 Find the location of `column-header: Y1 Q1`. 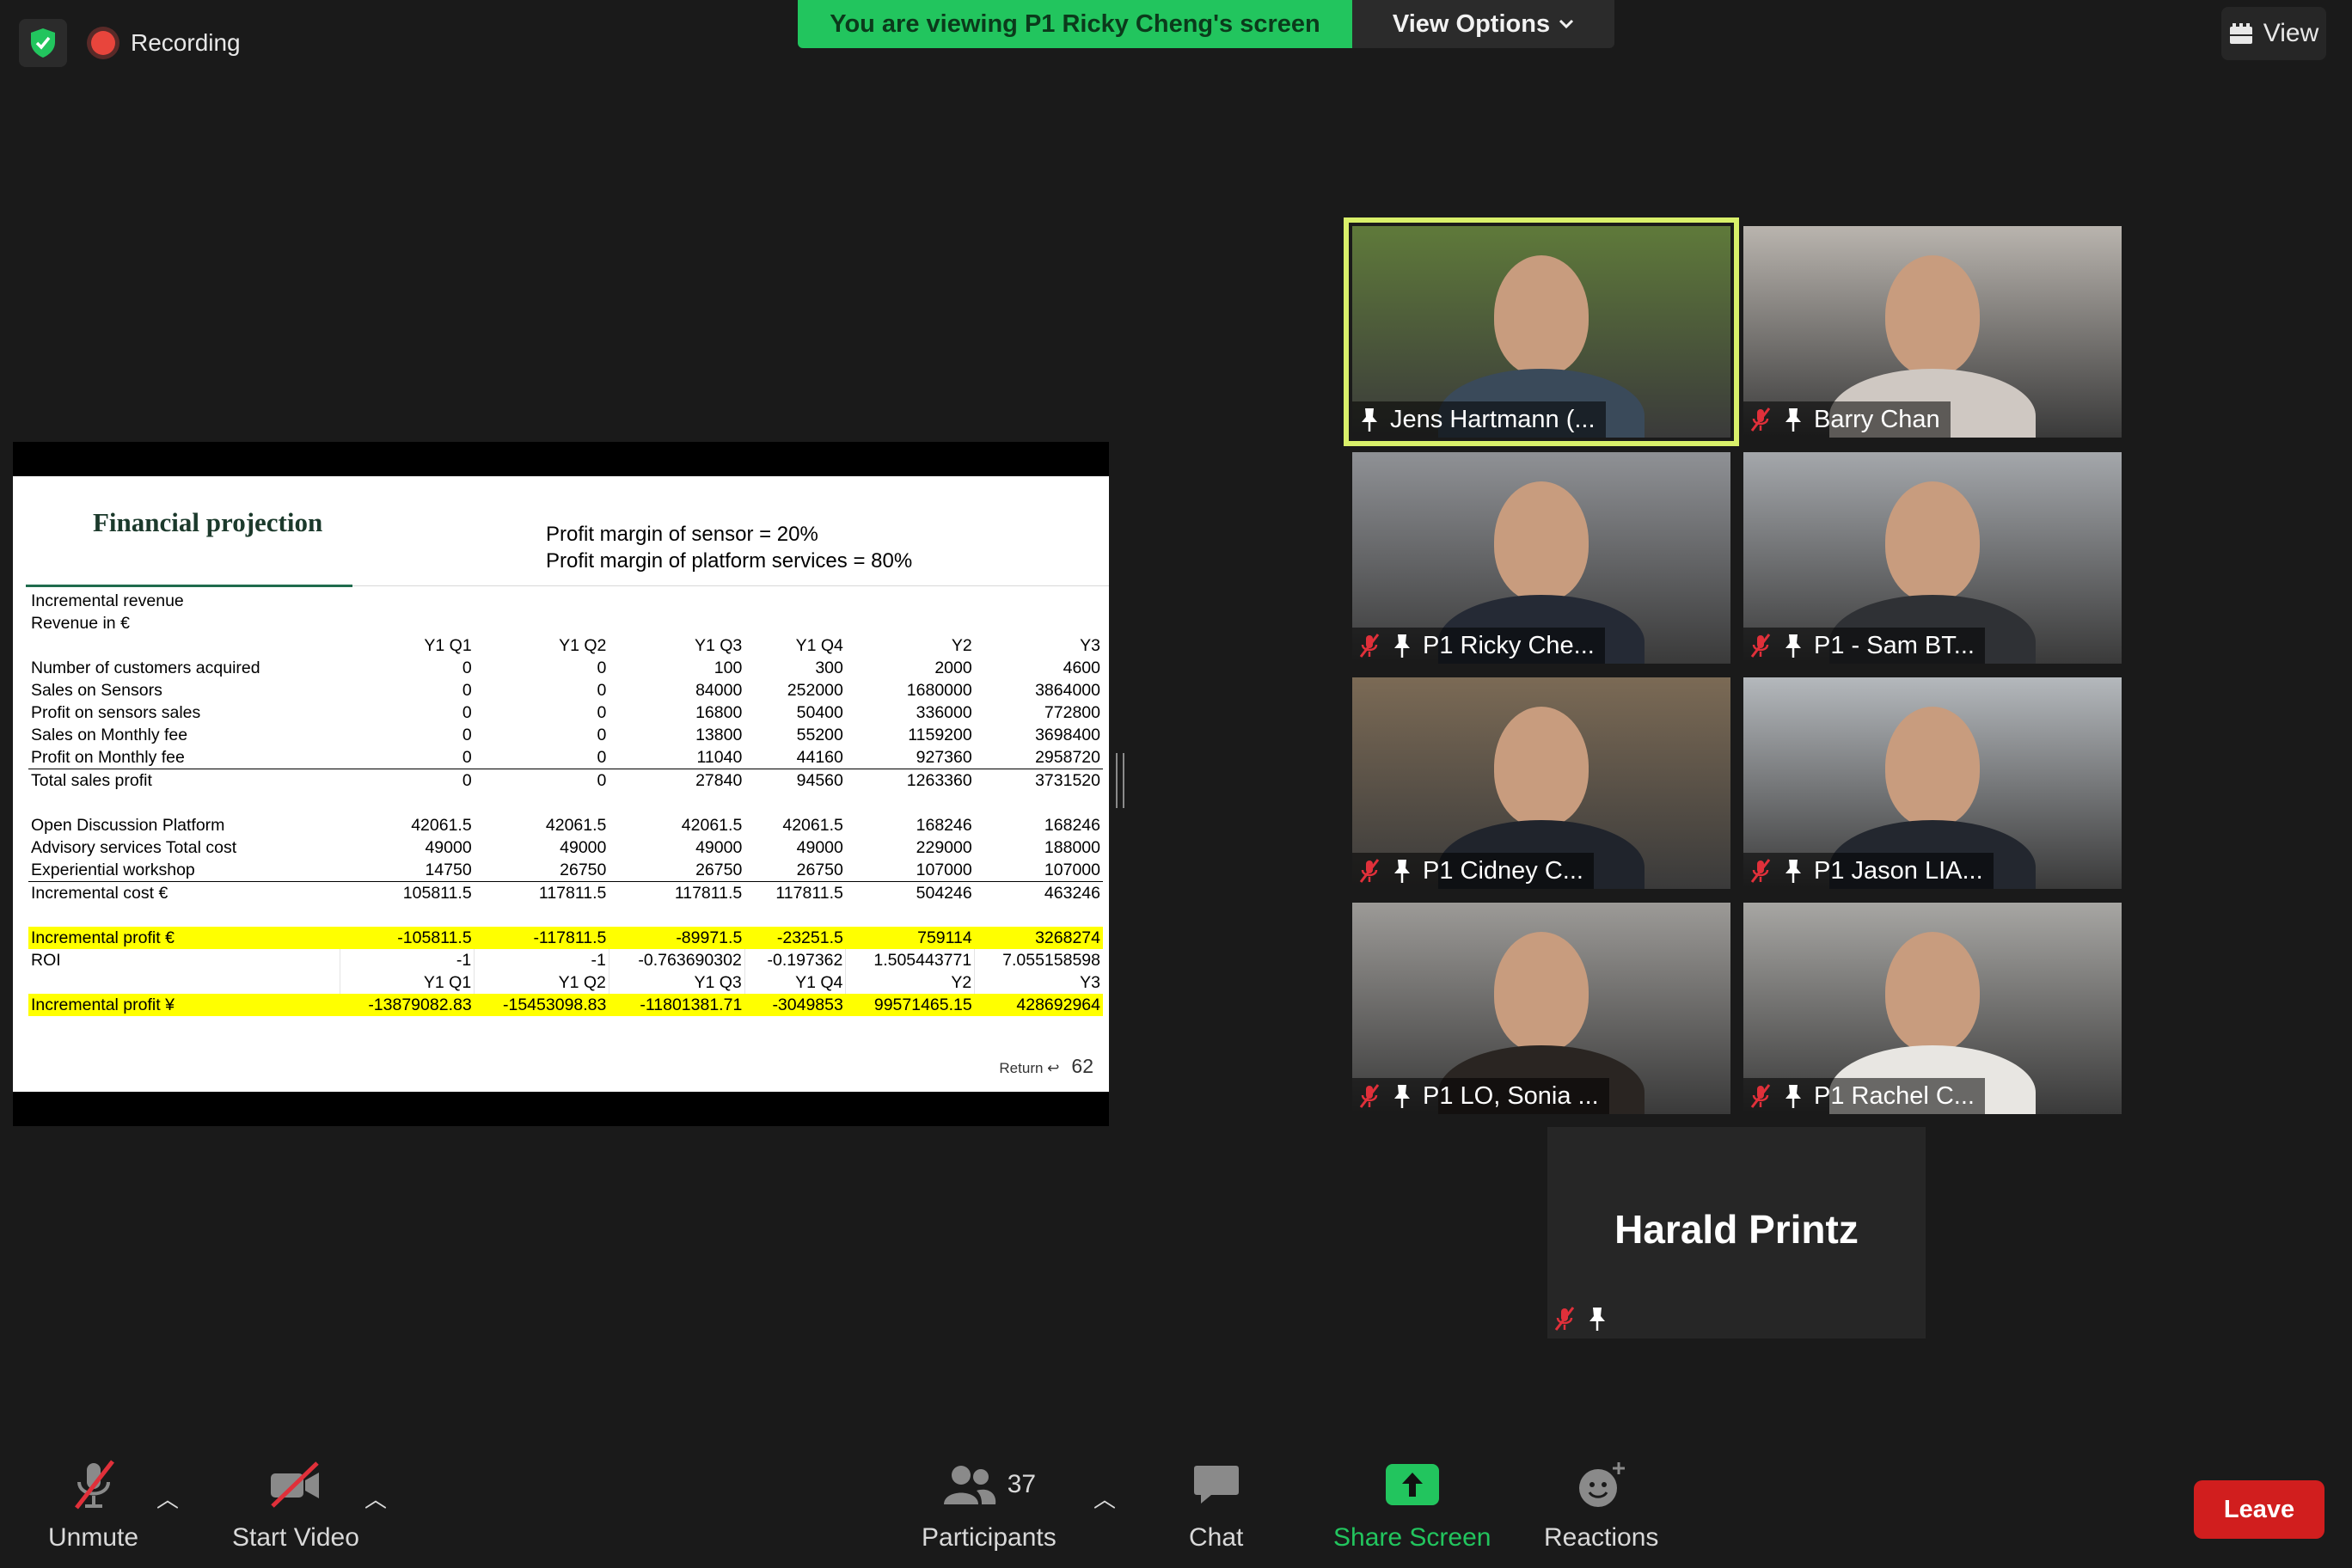

column-header: Y1 Q1 is located at coordinates (407, 982).